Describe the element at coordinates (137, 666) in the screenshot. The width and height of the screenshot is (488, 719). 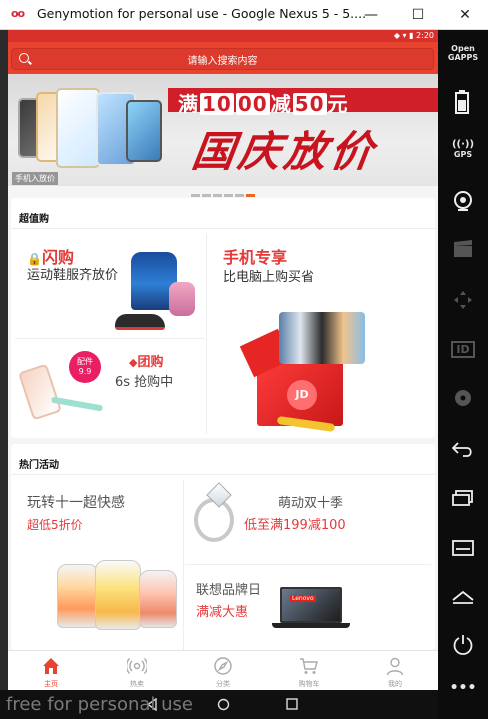
I see `broadcast-icon` at that location.